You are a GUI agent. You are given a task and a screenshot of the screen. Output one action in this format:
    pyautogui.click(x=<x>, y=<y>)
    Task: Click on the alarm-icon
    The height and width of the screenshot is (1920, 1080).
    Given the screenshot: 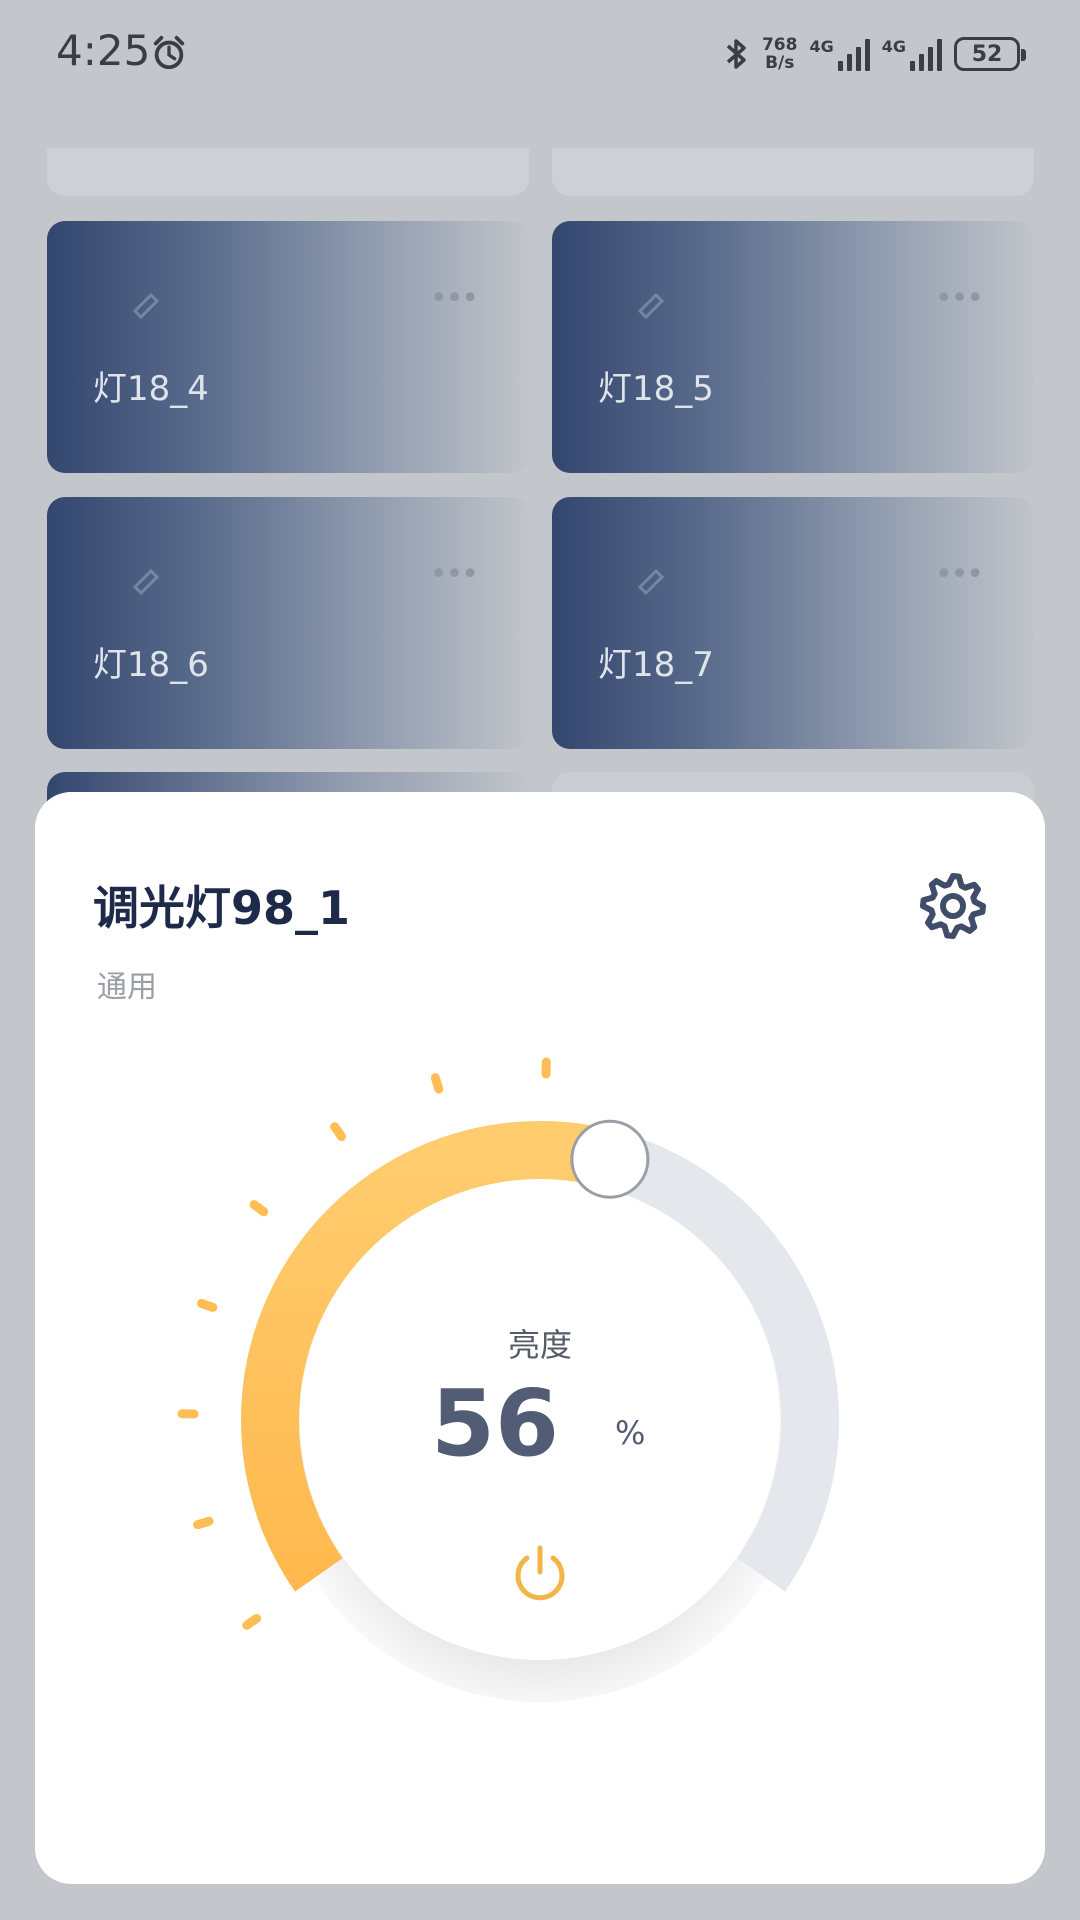 What is the action you would take?
    pyautogui.click(x=169, y=52)
    